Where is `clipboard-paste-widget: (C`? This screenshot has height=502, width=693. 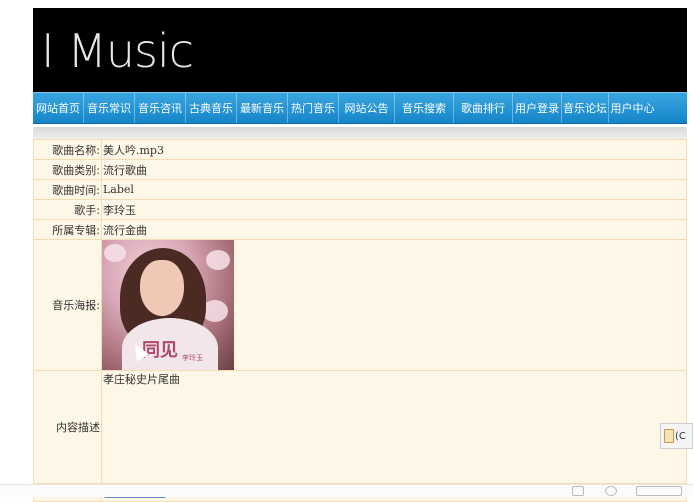 clipboard-paste-widget: (C is located at coordinates (676, 436).